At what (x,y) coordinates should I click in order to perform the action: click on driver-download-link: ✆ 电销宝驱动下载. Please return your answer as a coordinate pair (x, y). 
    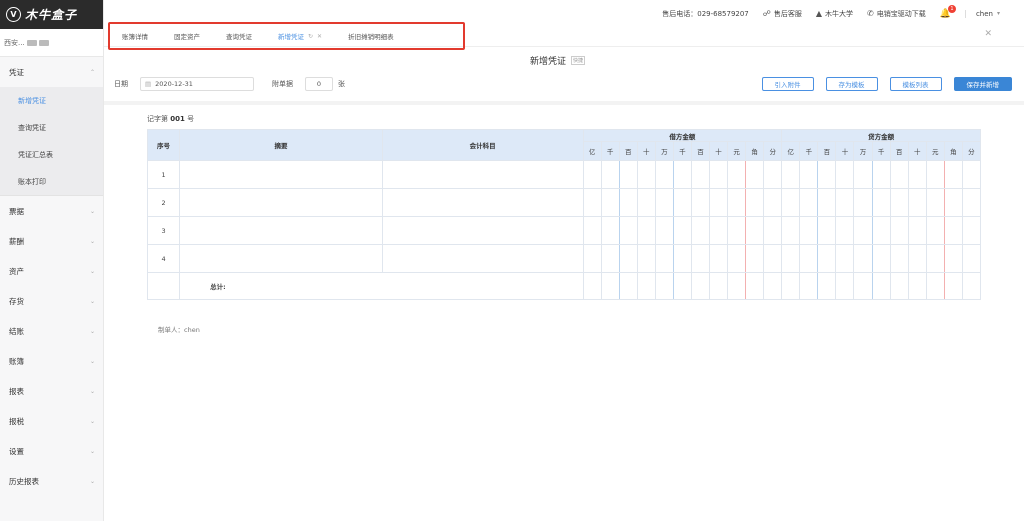
    Looking at the image, I should click on (896, 14).